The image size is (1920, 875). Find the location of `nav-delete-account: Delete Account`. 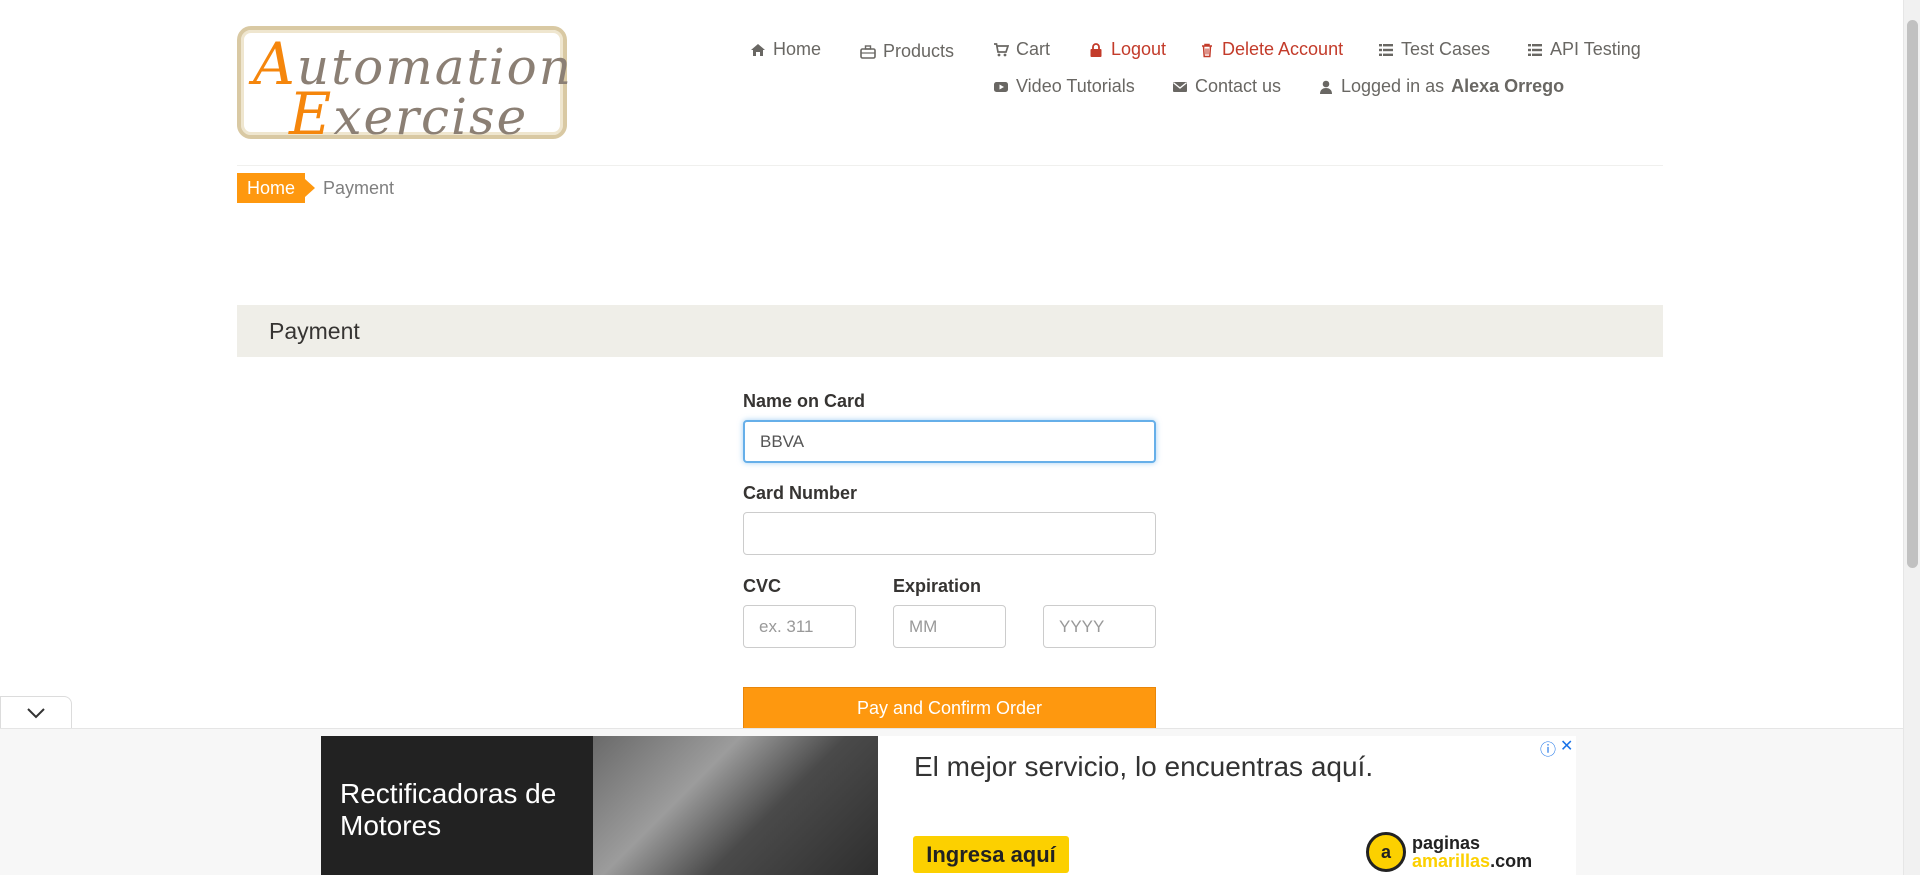

nav-delete-account: Delete Account is located at coordinates (1271, 49).